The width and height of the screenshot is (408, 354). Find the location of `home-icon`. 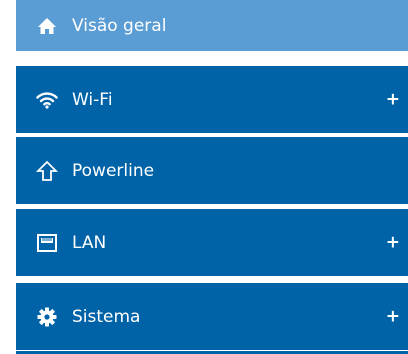

home-icon is located at coordinates (47, 26).